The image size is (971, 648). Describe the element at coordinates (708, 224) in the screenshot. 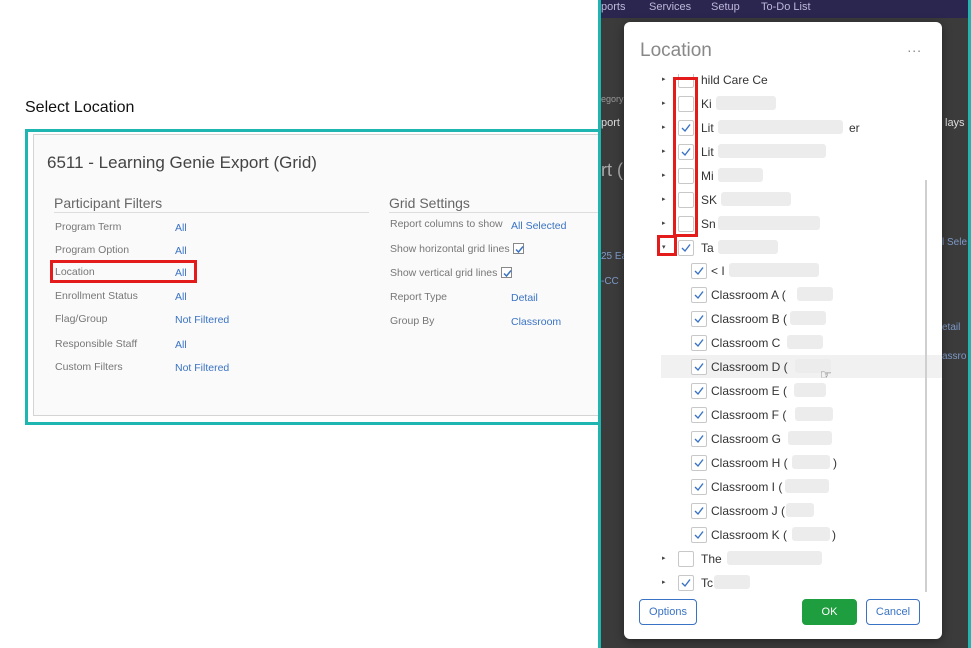

I see `location-label: Sn` at that location.